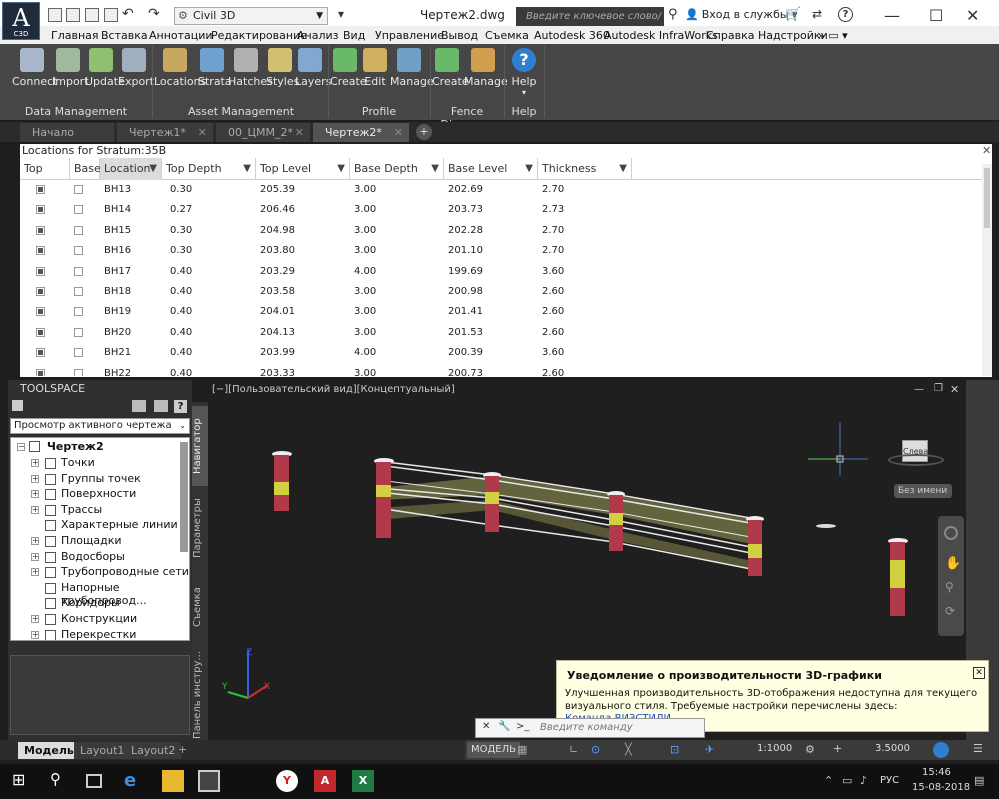  Describe the element at coordinates (590, 24) in the screenshot. I see `search-input: Введите ключевое слово/фразу` at that location.